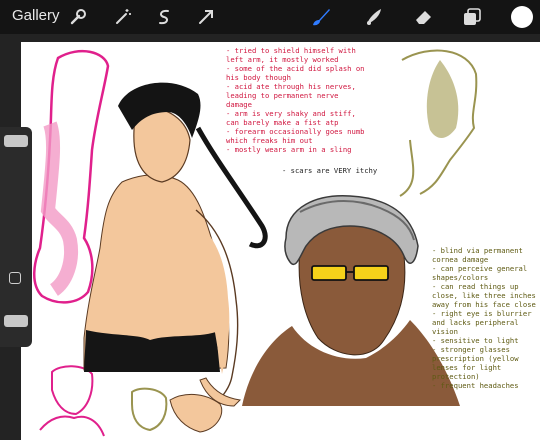  What do you see at coordinates (206, 17) in the screenshot?
I see `transform-arrow-icon` at bounding box center [206, 17].